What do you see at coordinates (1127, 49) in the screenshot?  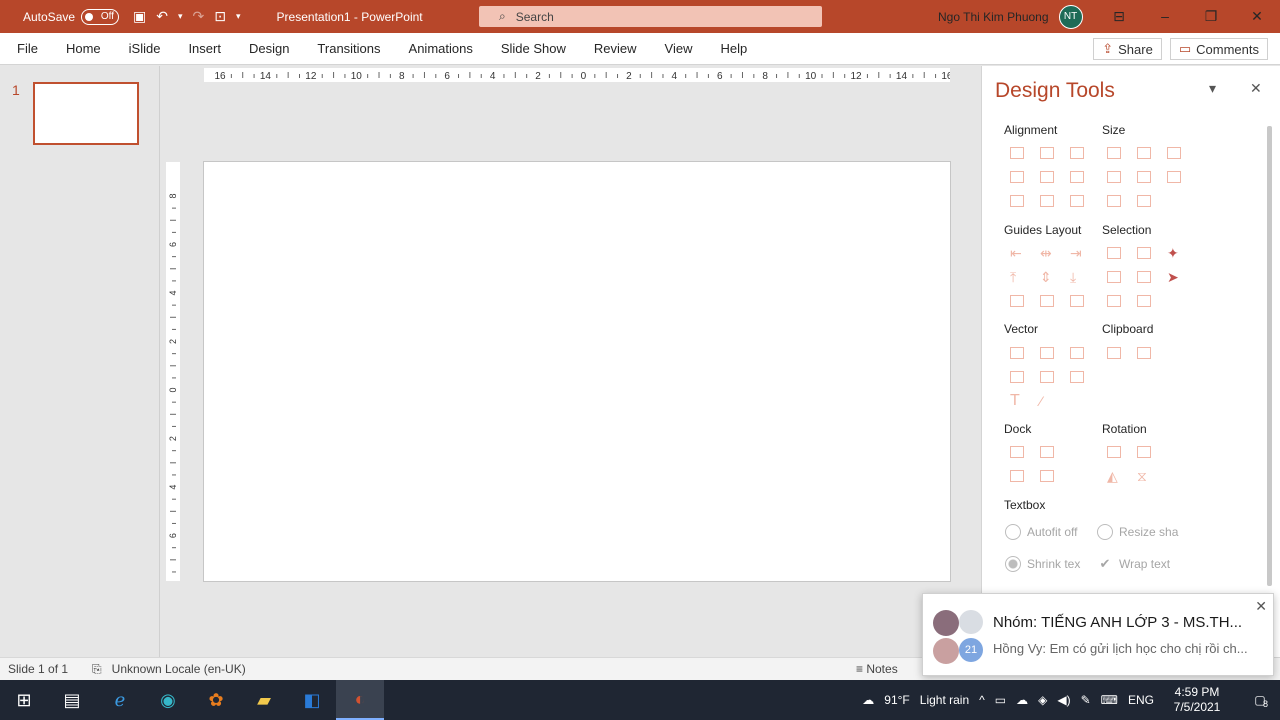 I see `share-button: ⇪ Share` at bounding box center [1127, 49].